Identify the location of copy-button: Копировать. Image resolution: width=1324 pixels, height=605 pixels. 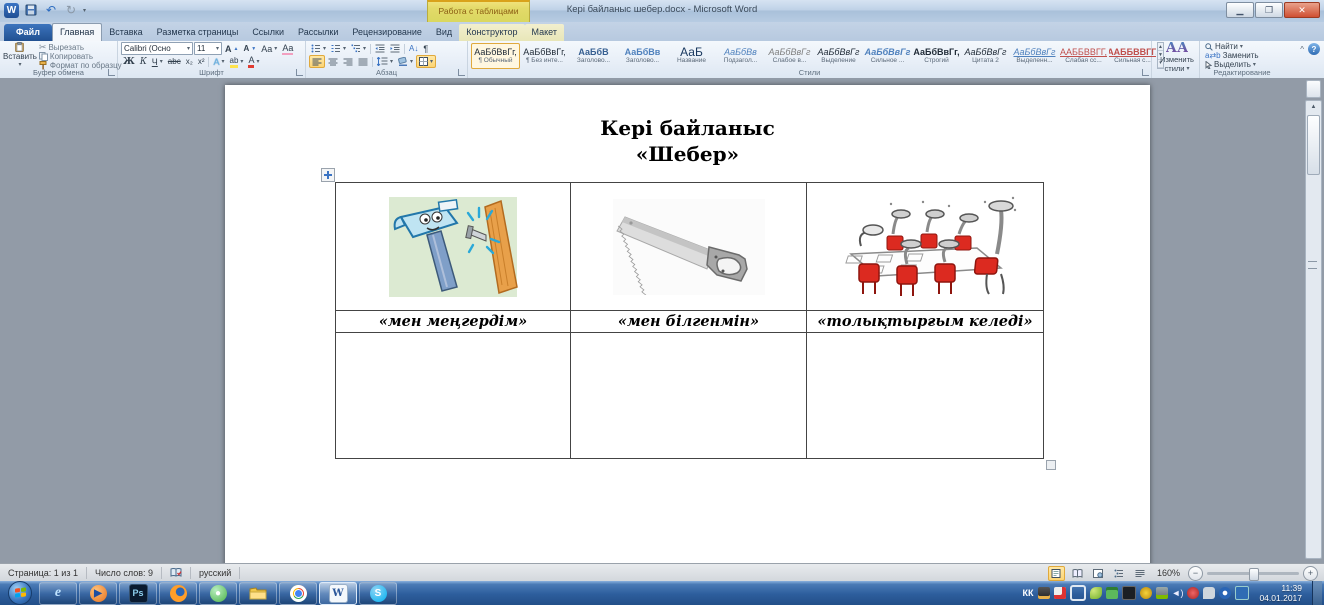
(80, 56).